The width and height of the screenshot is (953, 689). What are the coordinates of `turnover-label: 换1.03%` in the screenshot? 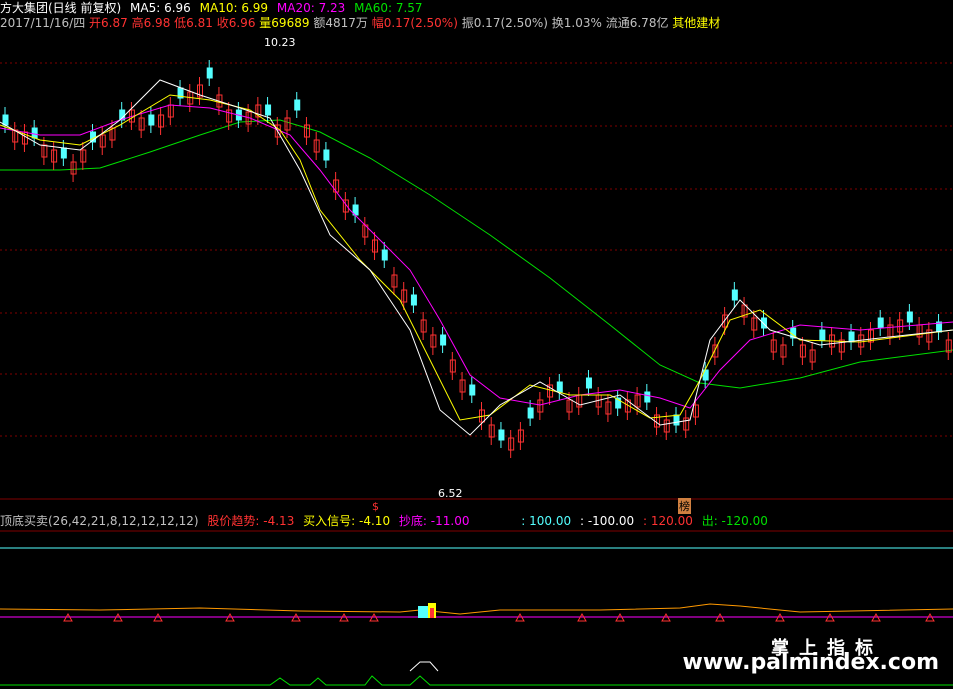 It's located at (576, 23).